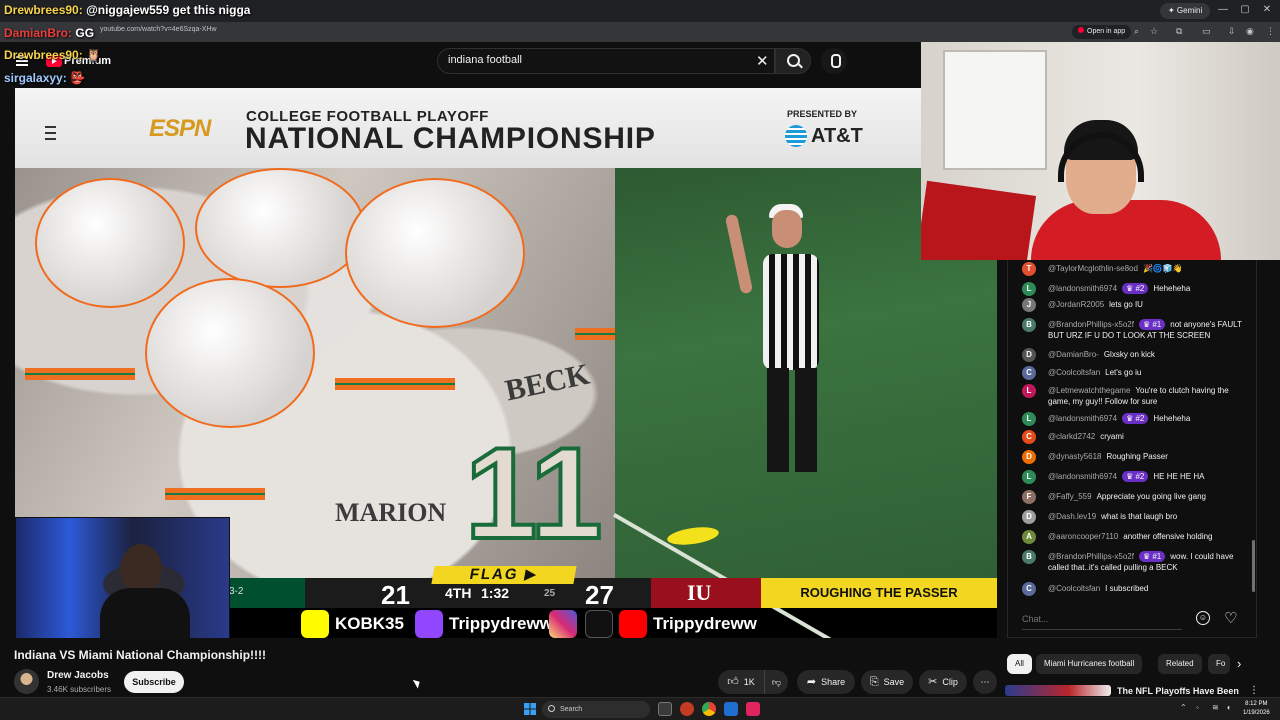  I want to click on chat-text: HE HE HE HA, so click(1179, 476).